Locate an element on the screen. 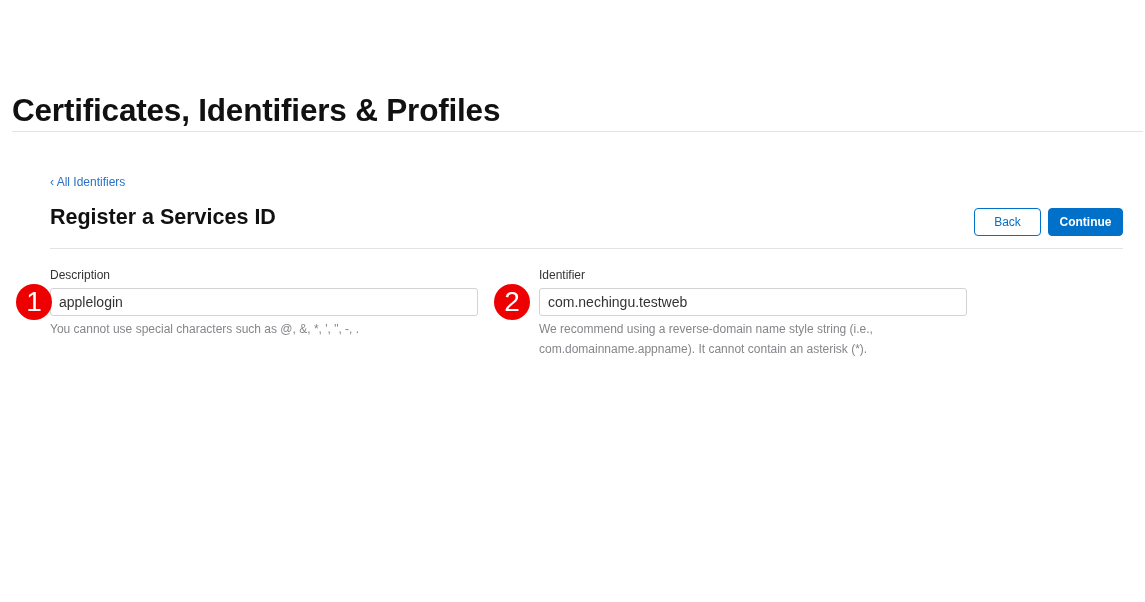  step-marker: 2 is located at coordinates (512, 302).